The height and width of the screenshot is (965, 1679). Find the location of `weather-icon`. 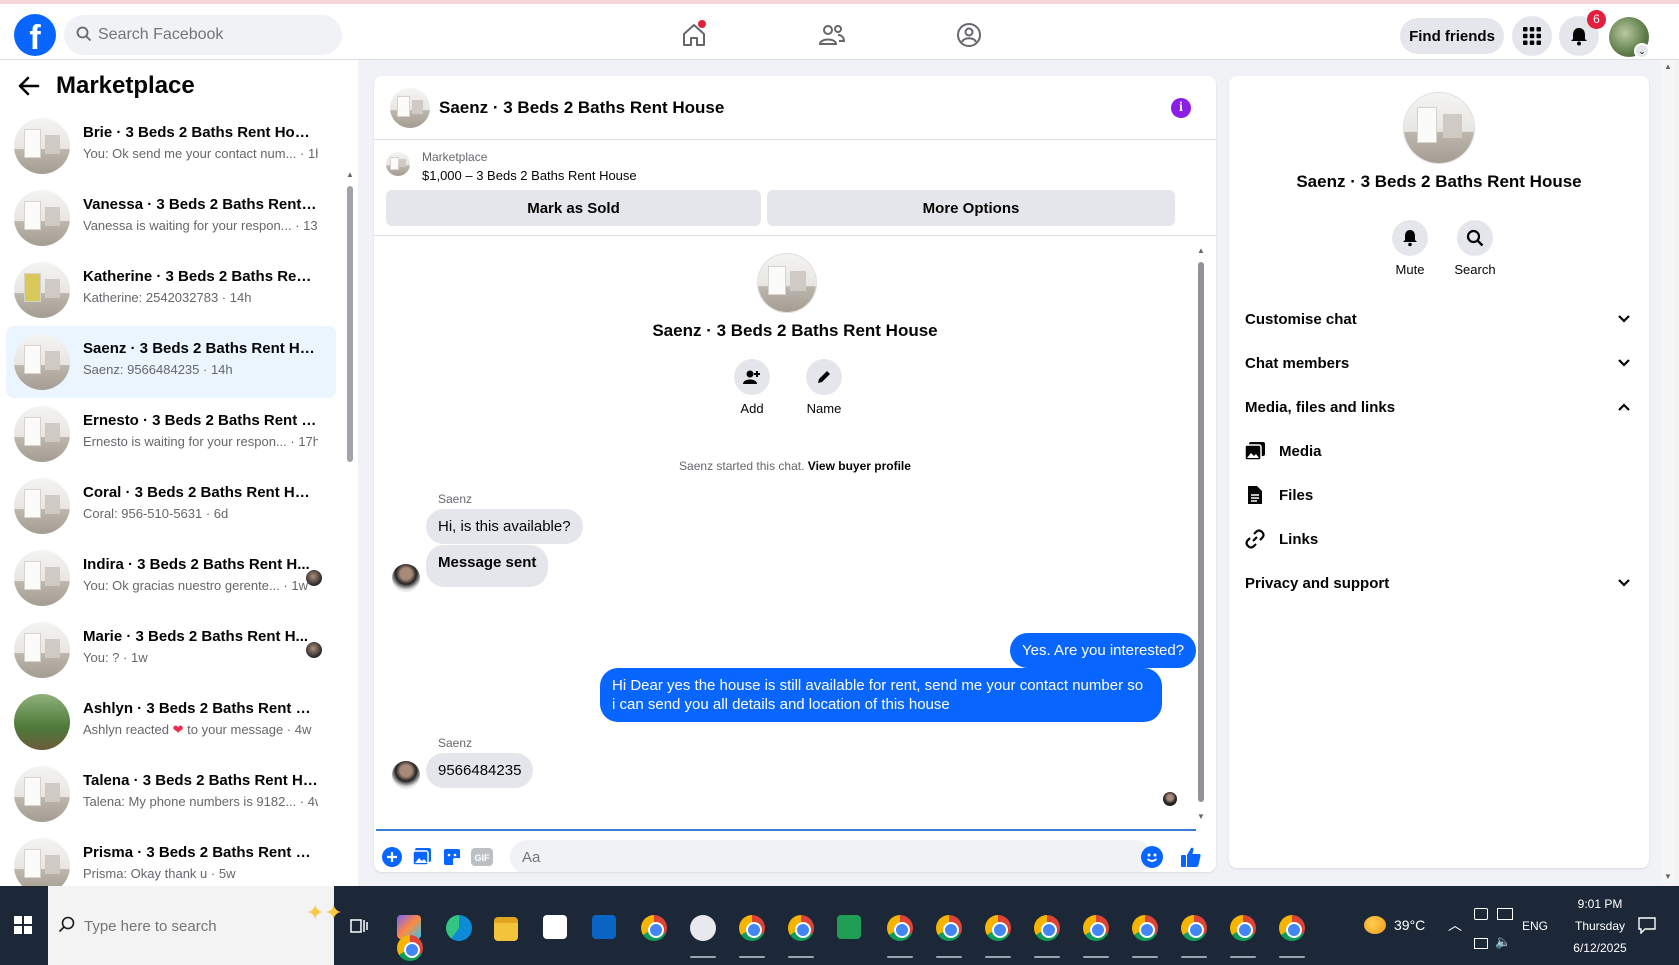

weather-icon is located at coordinates (1375, 925).